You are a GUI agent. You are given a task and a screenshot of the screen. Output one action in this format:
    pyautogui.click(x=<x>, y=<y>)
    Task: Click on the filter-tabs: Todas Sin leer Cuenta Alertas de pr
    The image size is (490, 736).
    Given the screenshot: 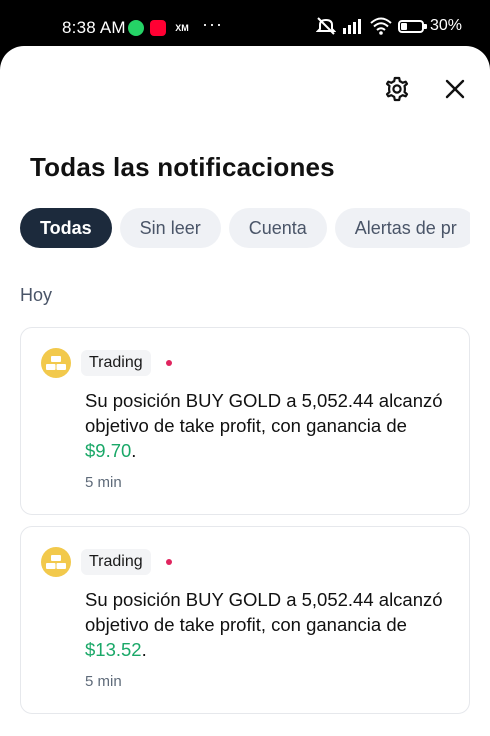 What is the action you would take?
    pyautogui.click(x=245, y=228)
    